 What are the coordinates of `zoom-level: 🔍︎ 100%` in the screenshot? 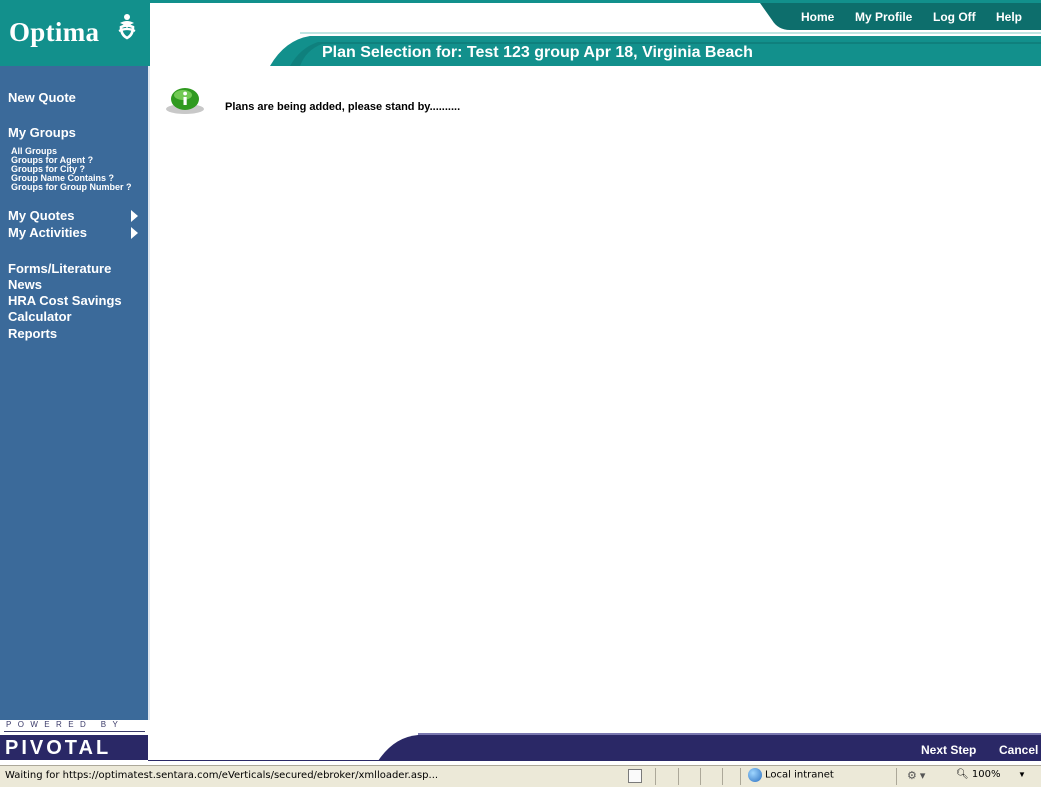 It's located at (978, 774).